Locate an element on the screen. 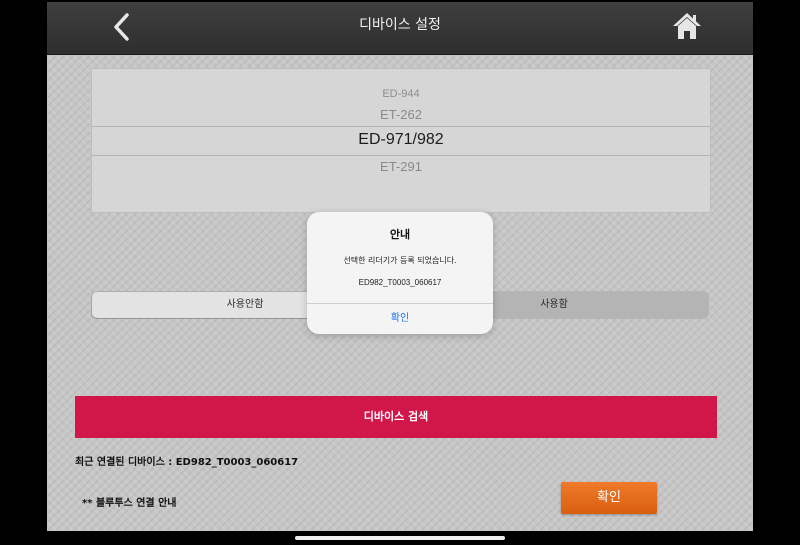 Image resolution: width=800 pixels, height=545 pixels. home-indicator is located at coordinates (400, 538).